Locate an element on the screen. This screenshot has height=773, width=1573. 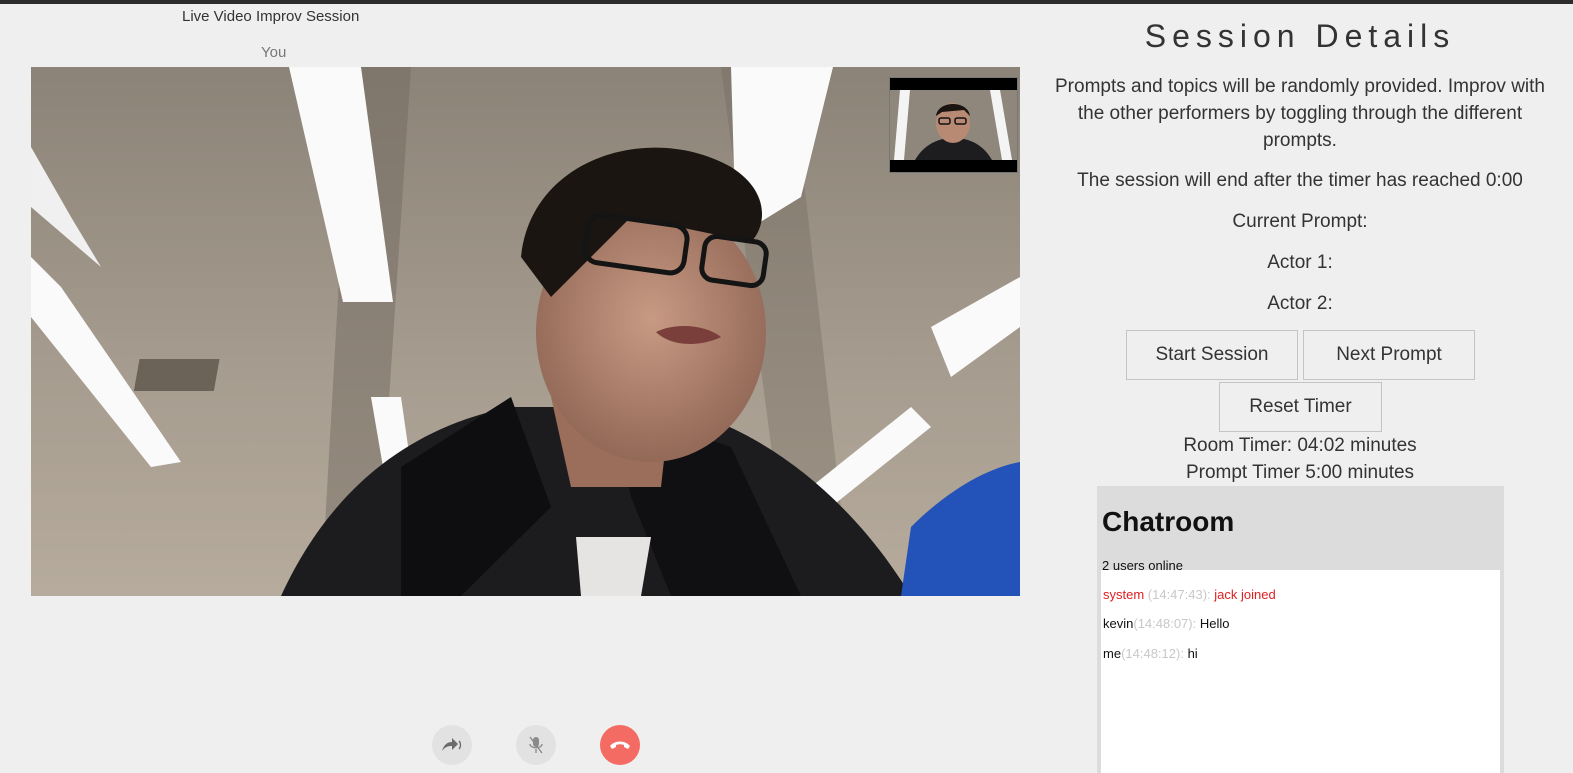
share-button is located at coordinates (452, 745).